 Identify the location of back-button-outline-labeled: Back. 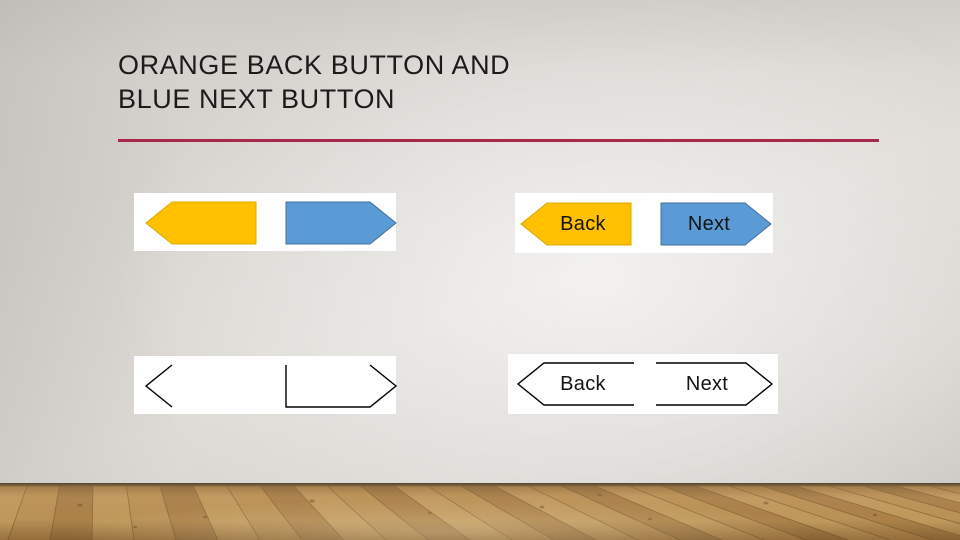
(575, 384).